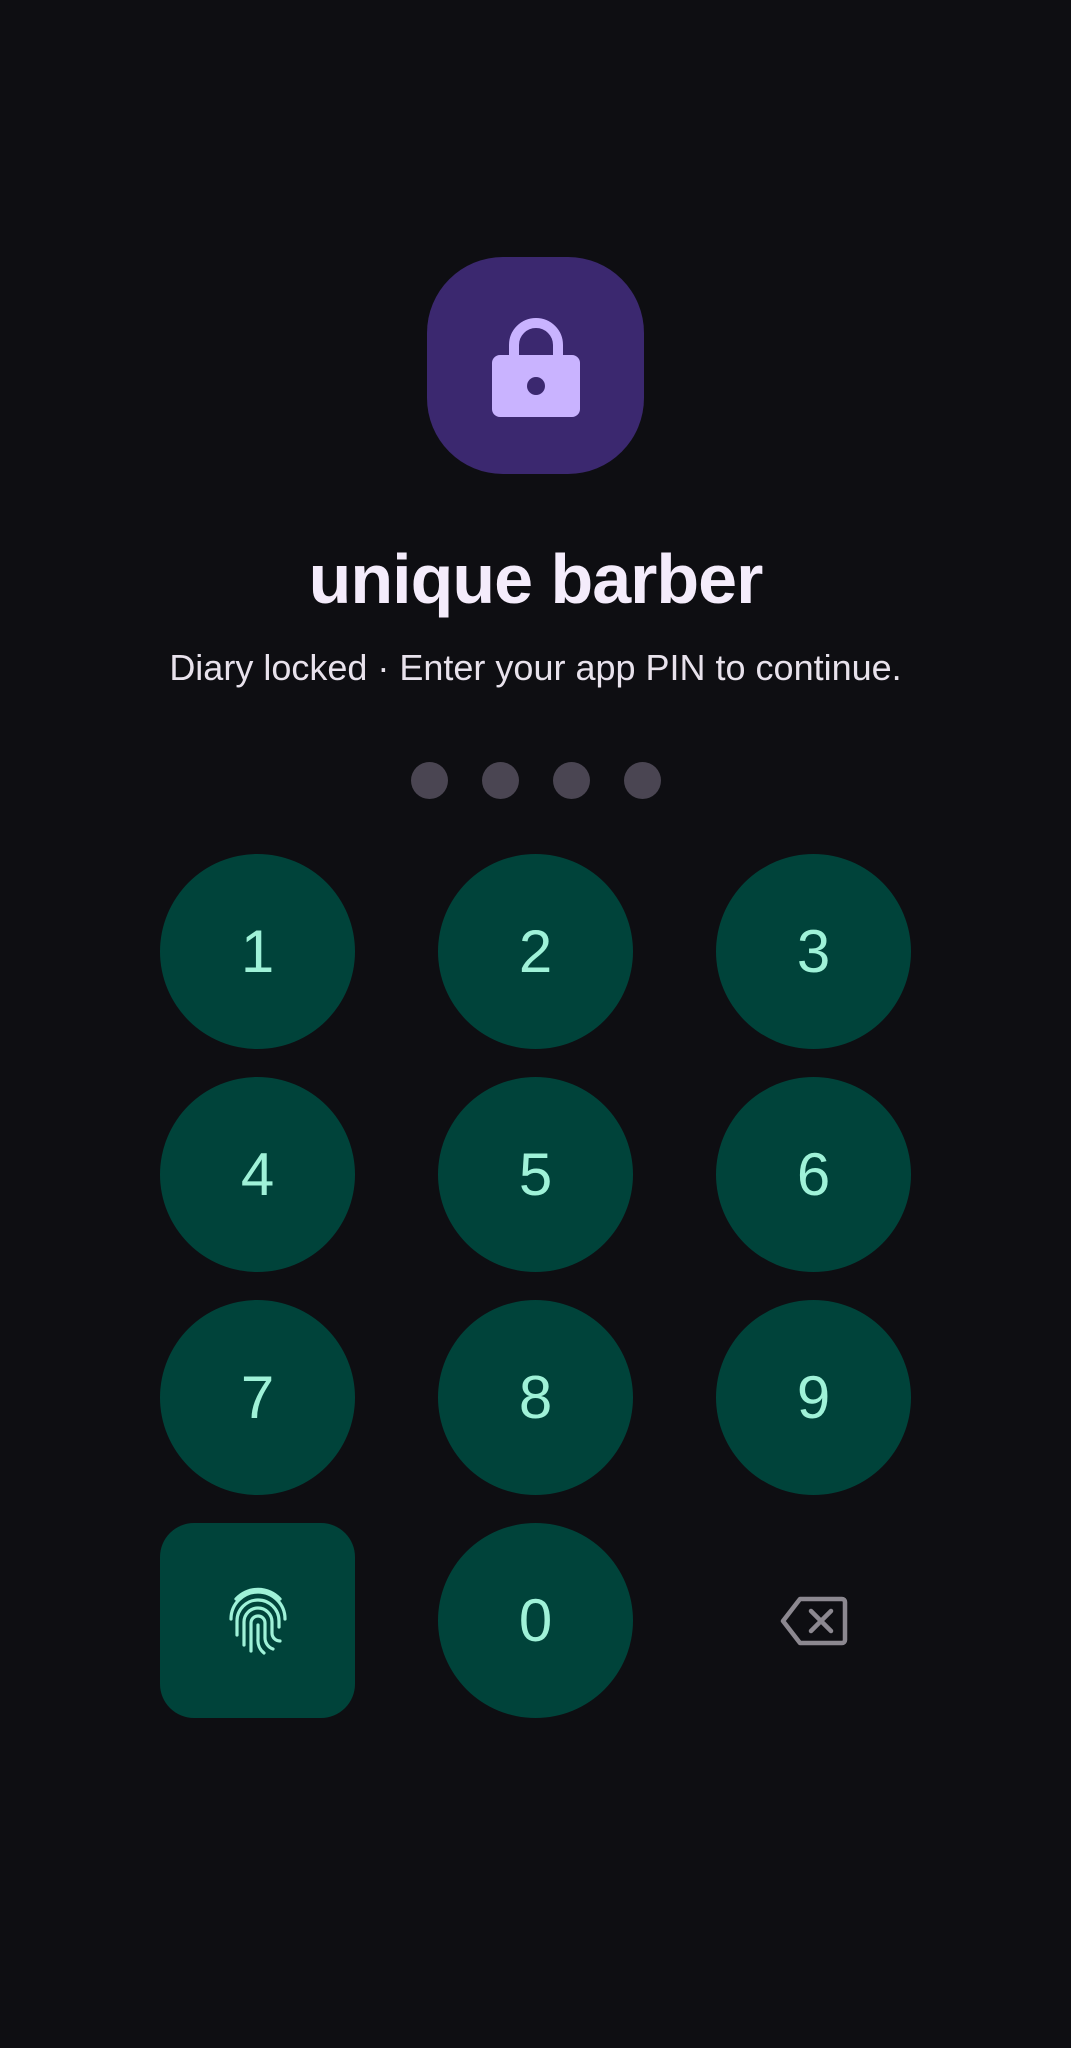 The image size is (1071, 2048). I want to click on key-1: 1, so click(257, 951).